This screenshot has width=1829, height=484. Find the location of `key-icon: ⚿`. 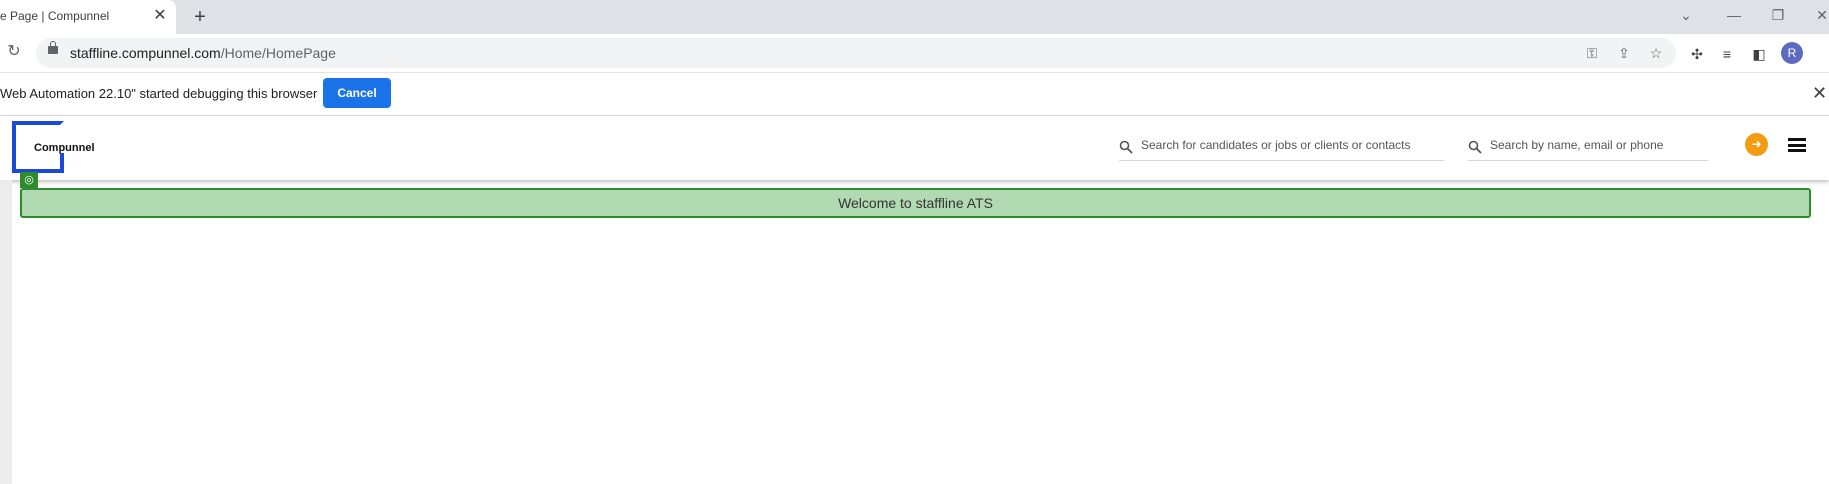

key-icon: ⚿ is located at coordinates (1592, 53).